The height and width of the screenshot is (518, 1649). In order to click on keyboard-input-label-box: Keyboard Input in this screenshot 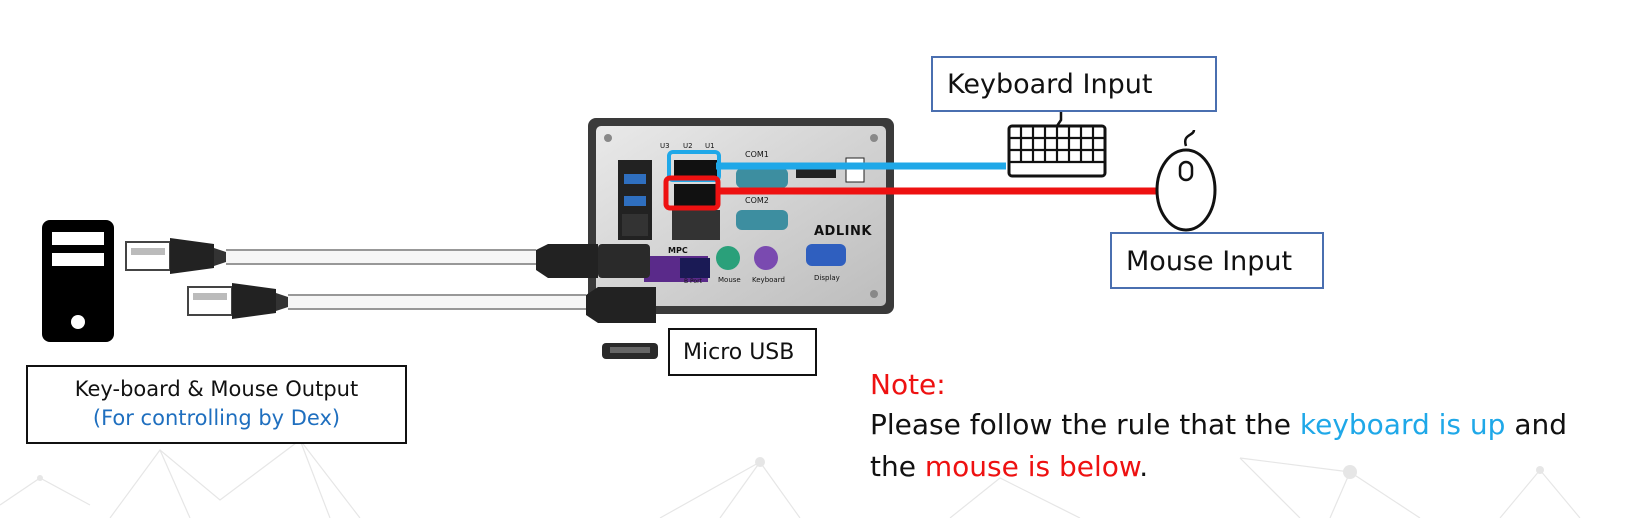, I will do `click(1074, 84)`.